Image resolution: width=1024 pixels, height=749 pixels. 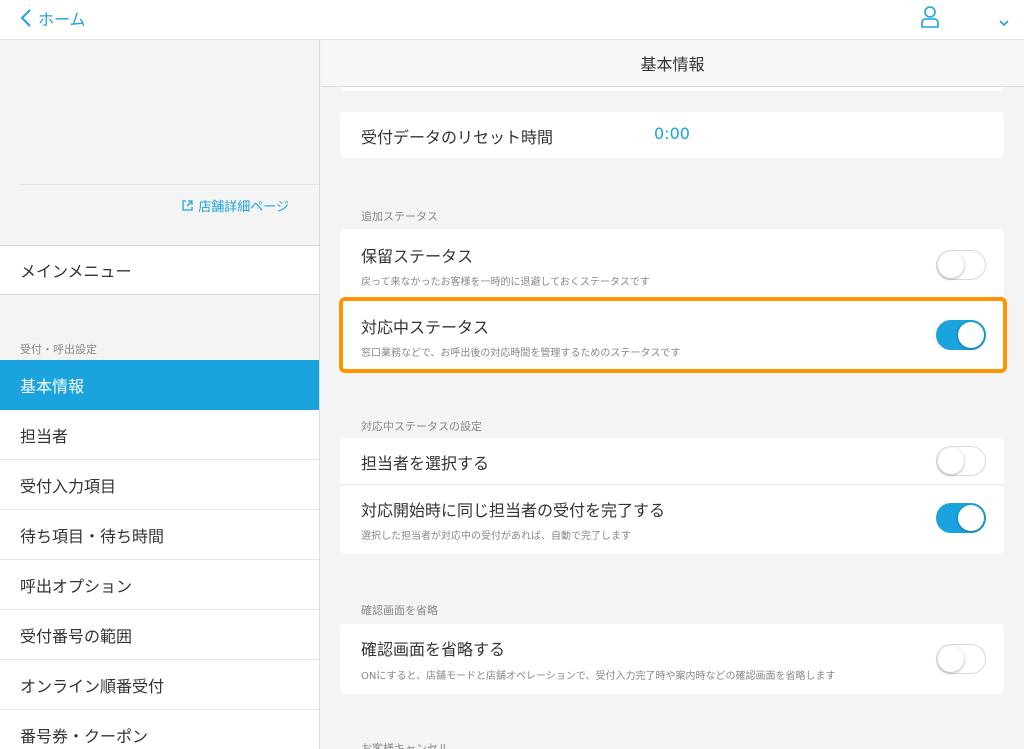 What do you see at coordinates (159, 535) in the screenshot?
I see `sidebar-item-wait-items: 待ち項目・待ち時間` at bounding box center [159, 535].